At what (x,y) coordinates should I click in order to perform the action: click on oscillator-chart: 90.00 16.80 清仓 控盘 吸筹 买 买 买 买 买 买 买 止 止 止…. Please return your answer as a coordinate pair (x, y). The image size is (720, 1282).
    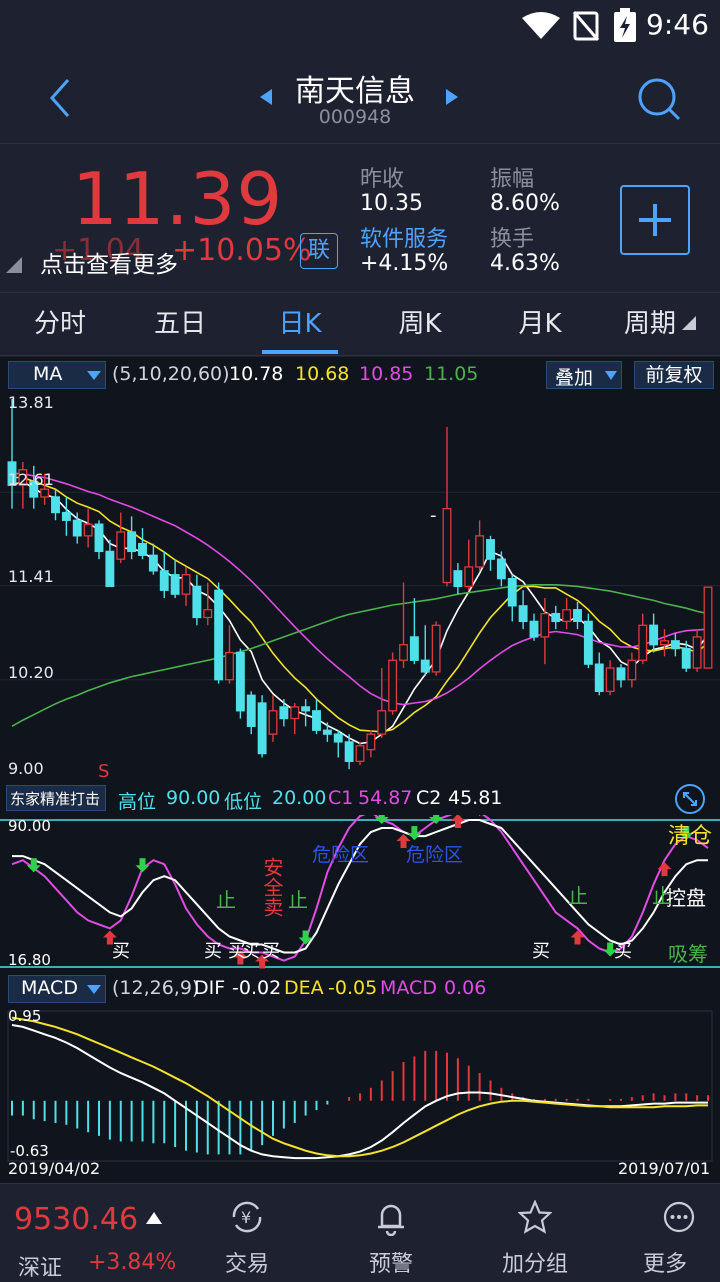
    Looking at the image, I should click on (360, 894).